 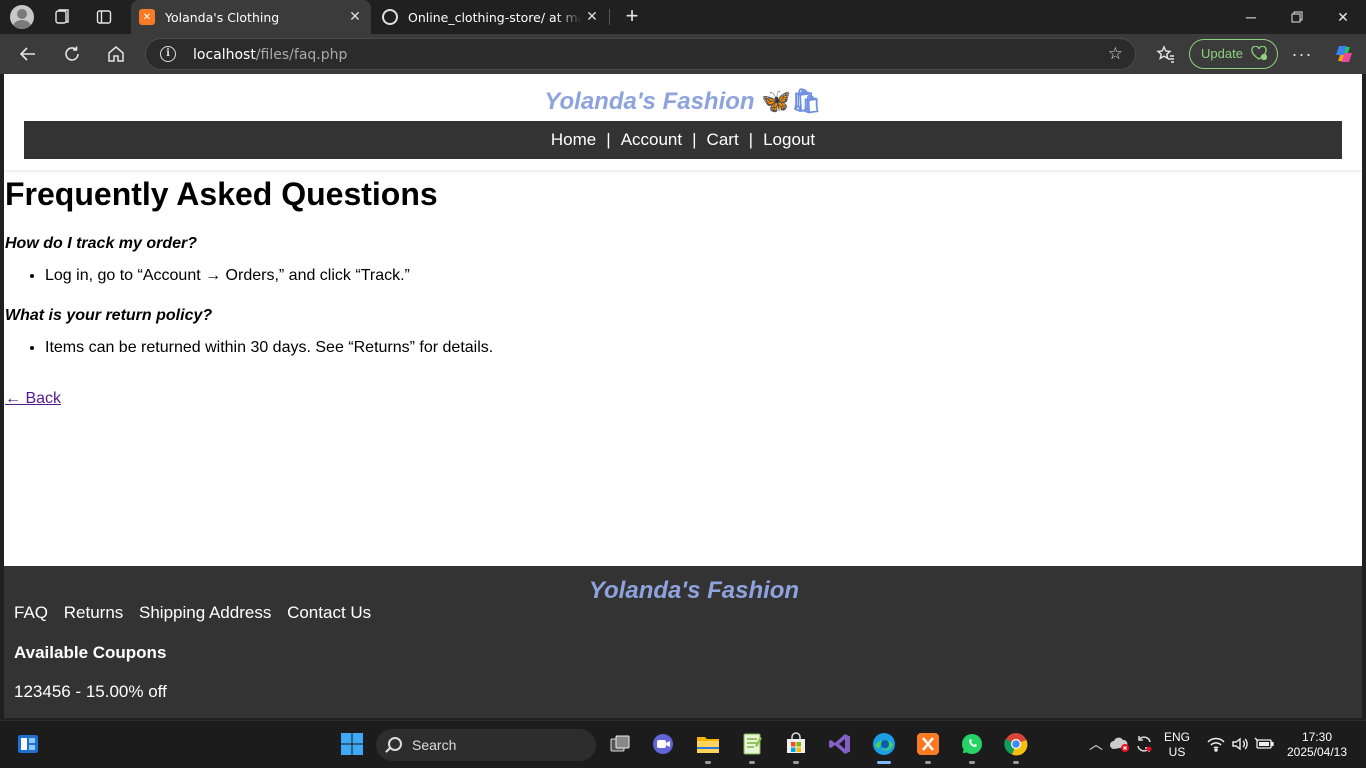 What do you see at coordinates (928, 744) in the screenshot?
I see `xampp-icon` at bounding box center [928, 744].